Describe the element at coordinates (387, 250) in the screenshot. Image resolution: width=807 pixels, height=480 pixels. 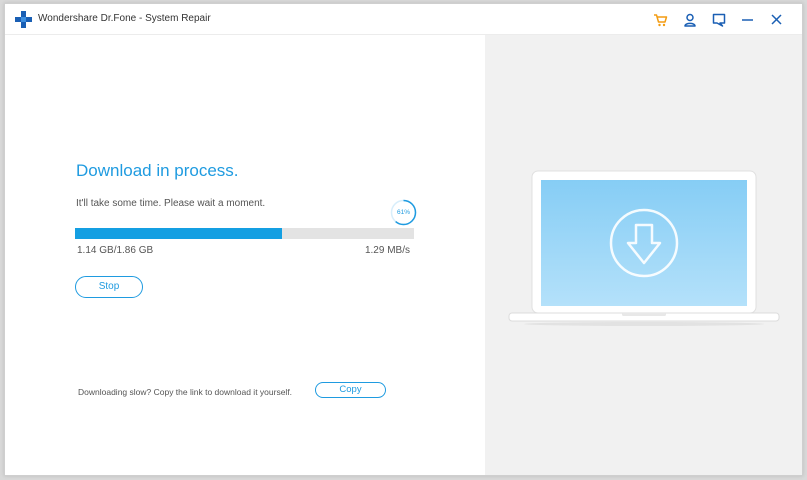
I see `download-speed: 1.29 MB/s` at that location.